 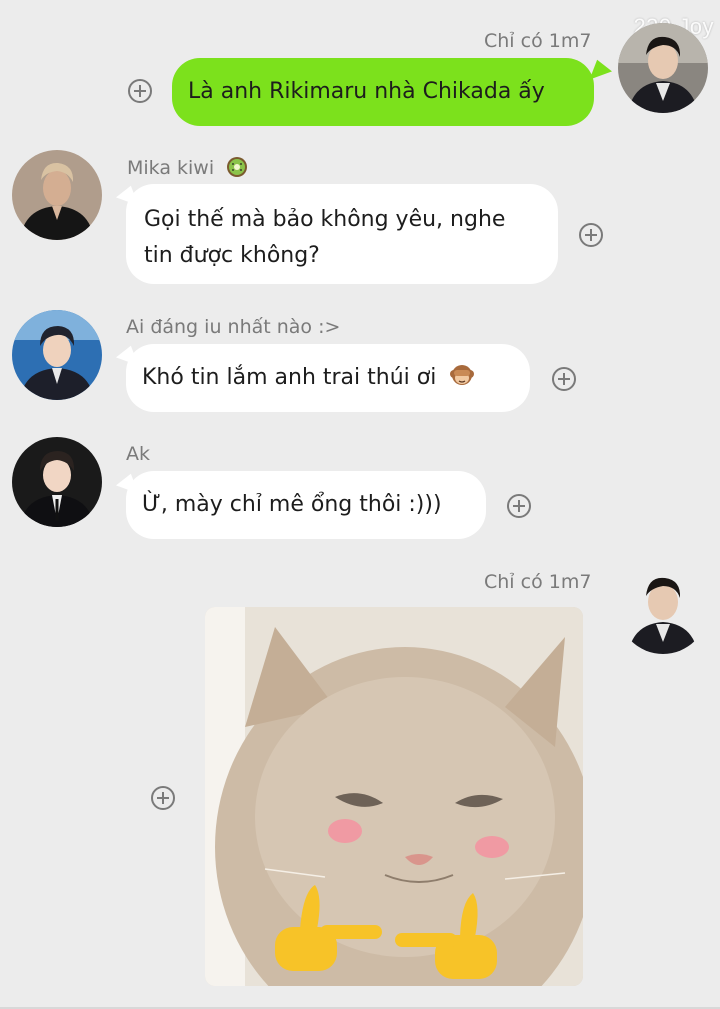 What do you see at coordinates (366, 91) in the screenshot?
I see `message-text: Là anh Rikimaru nhà Chikada ấy` at bounding box center [366, 91].